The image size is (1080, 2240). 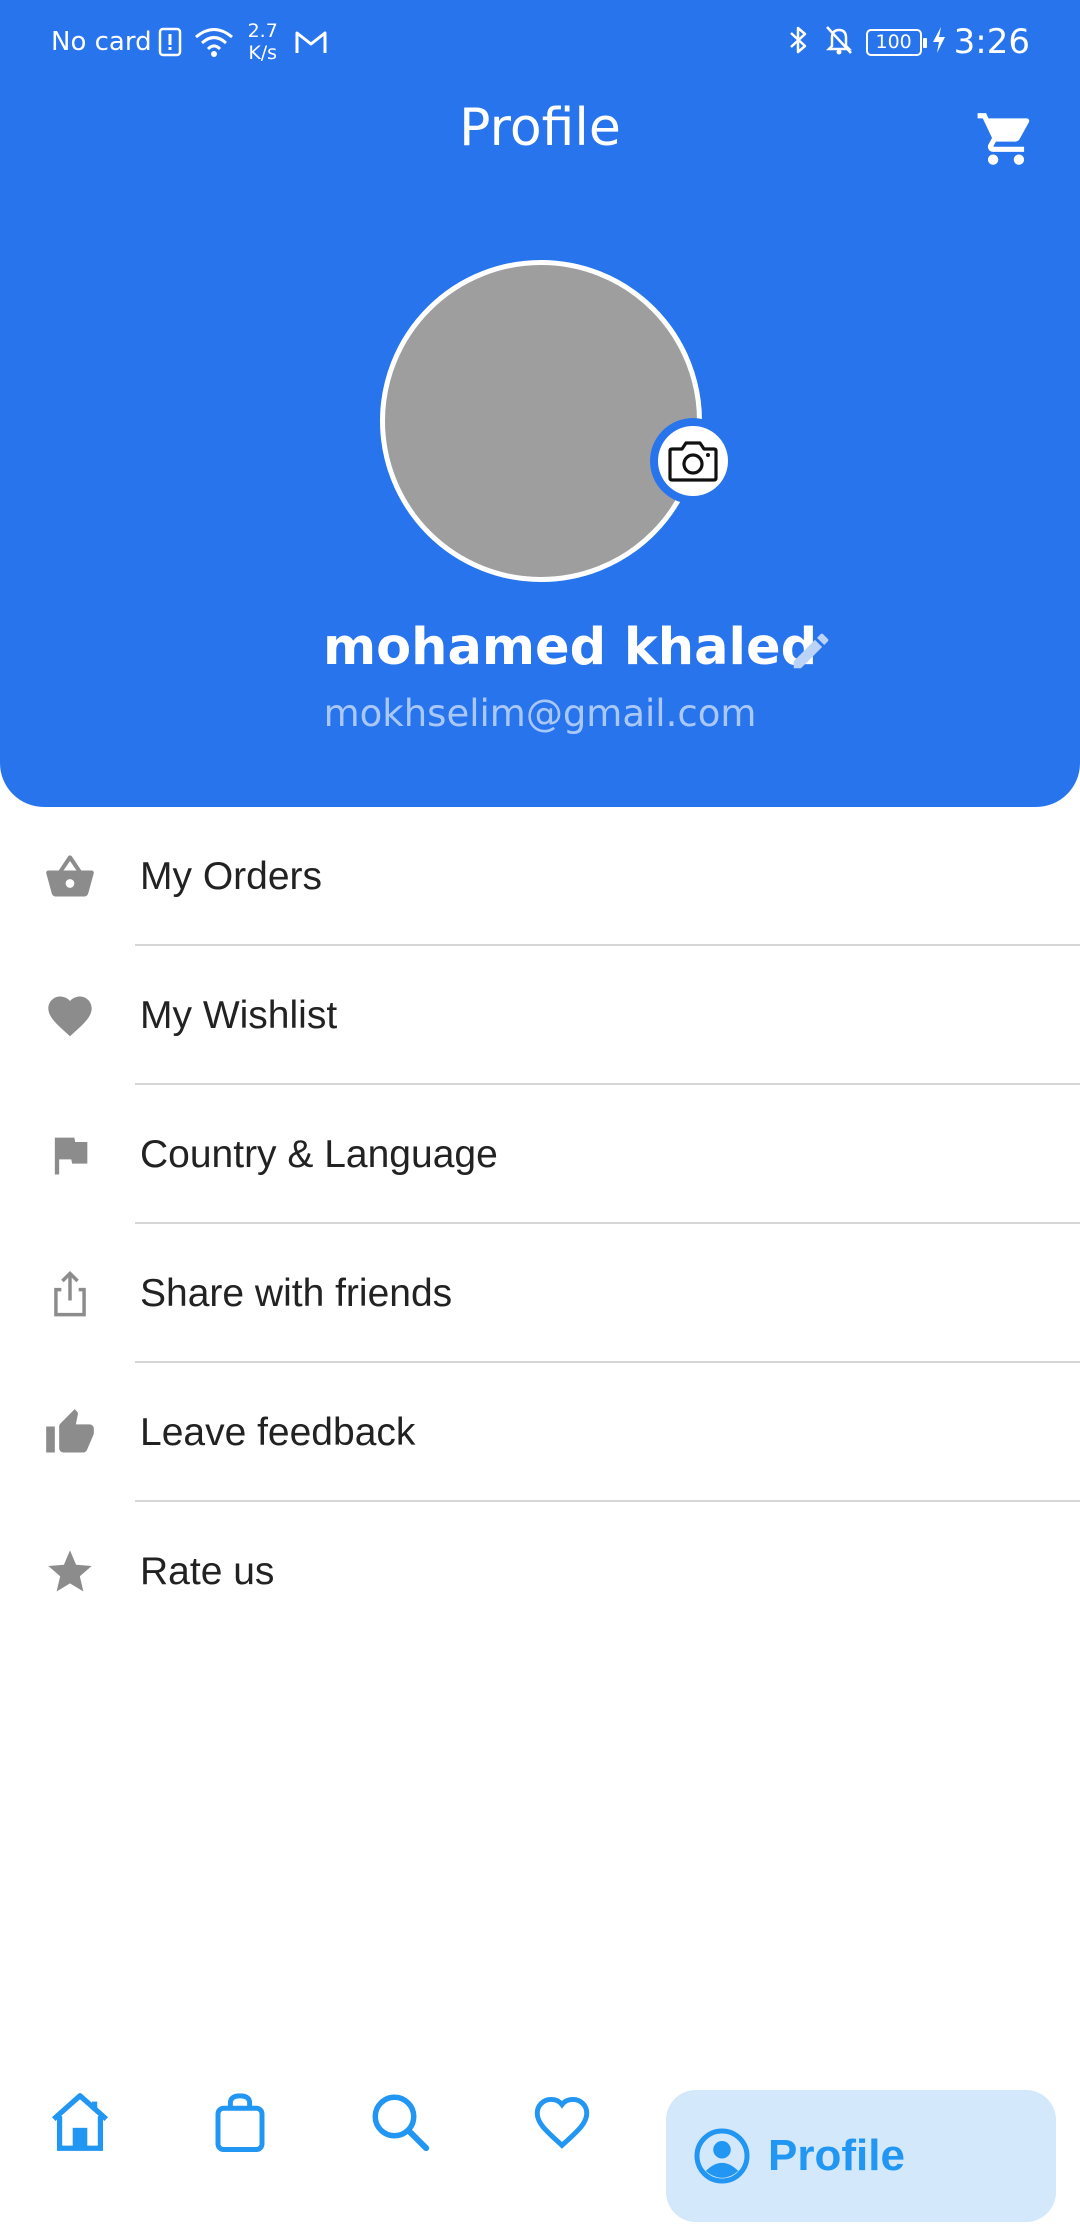 I want to click on camera-icon, so click(x=693, y=461).